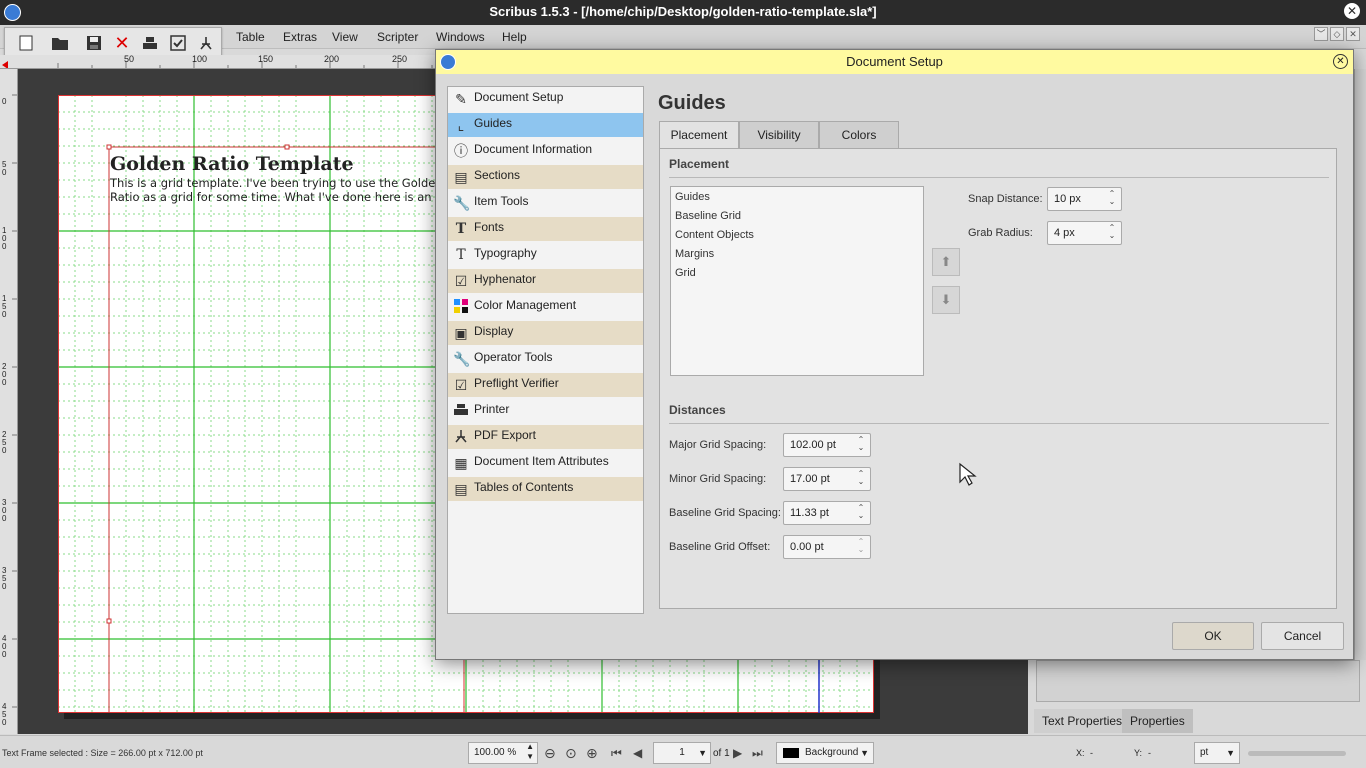  Describe the element at coordinates (1340, 61) in the screenshot. I see `dialog-close-icon: ✕` at that location.